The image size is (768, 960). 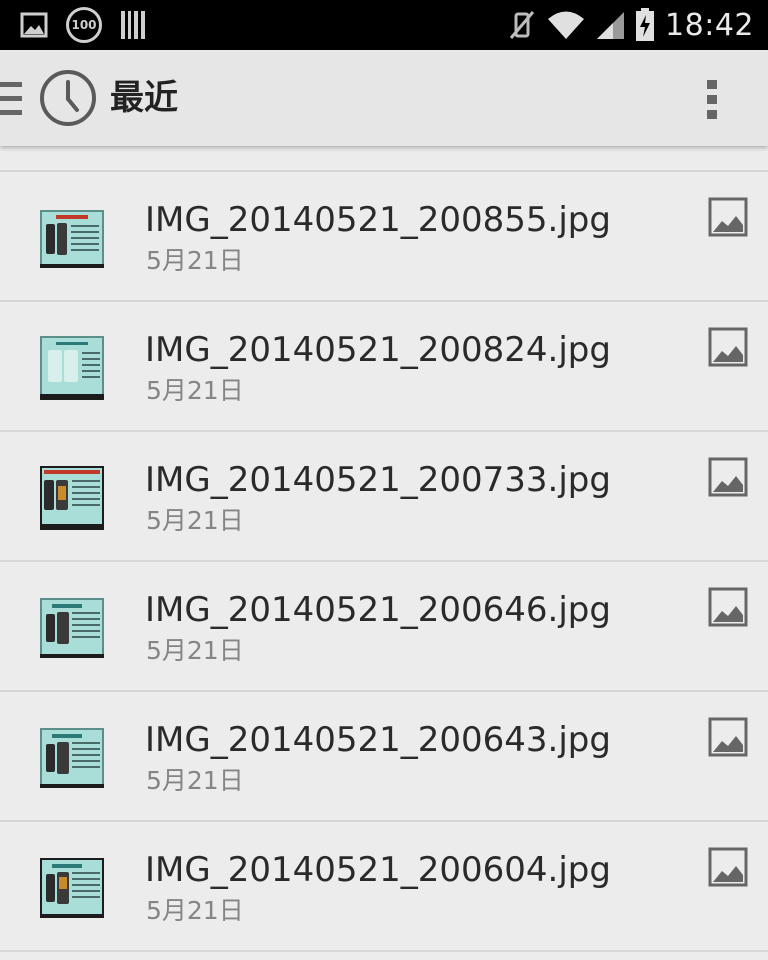 I want to click on list-item: IMG_20140521_200604.jpg 5月21日, so click(x=384, y=887).